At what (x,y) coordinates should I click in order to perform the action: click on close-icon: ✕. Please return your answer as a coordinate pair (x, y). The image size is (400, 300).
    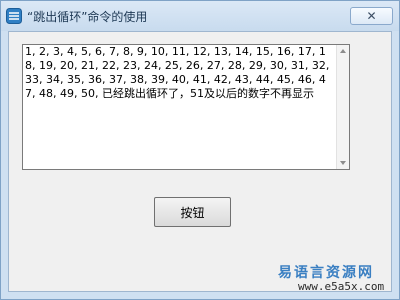
    Looking at the image, I should click on (371, 16).